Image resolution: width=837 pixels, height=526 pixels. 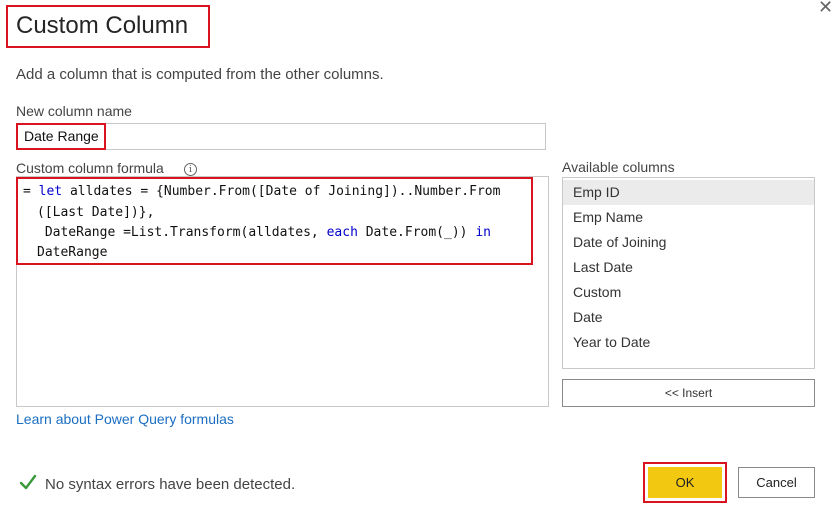 What do you see at coordinates (28, 482) in the screenshot?
I see `check-icon` at bounding box center [28, 482].